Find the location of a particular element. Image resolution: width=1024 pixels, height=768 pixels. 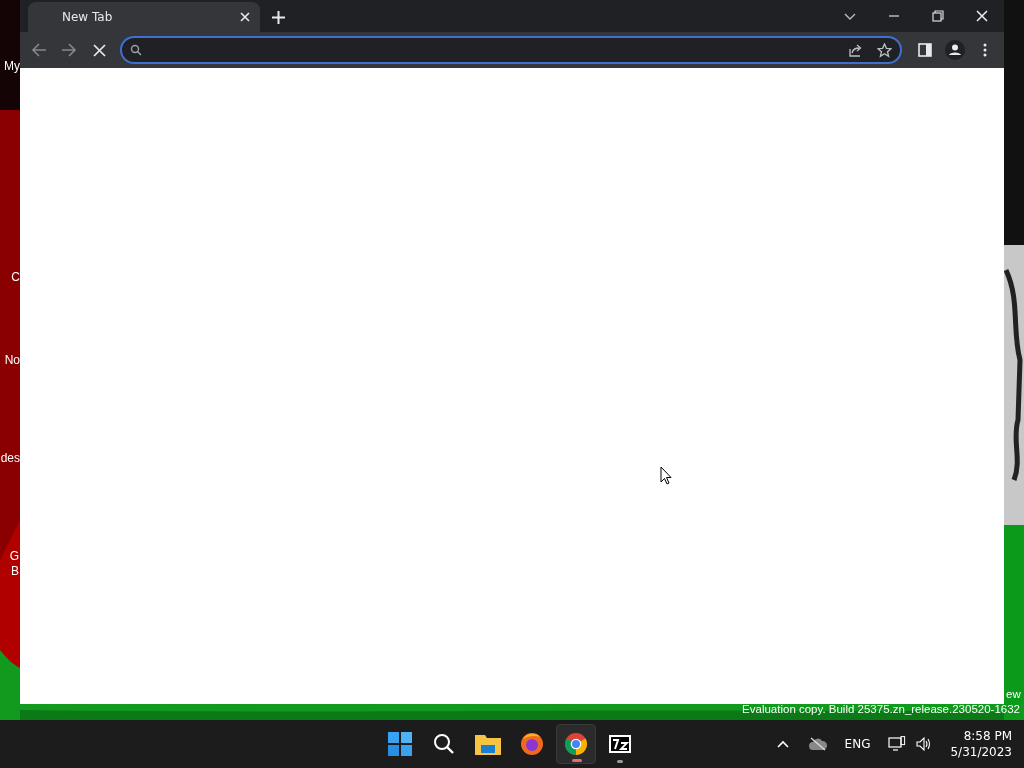

cursor-icon is located at coordinates (666, 475).